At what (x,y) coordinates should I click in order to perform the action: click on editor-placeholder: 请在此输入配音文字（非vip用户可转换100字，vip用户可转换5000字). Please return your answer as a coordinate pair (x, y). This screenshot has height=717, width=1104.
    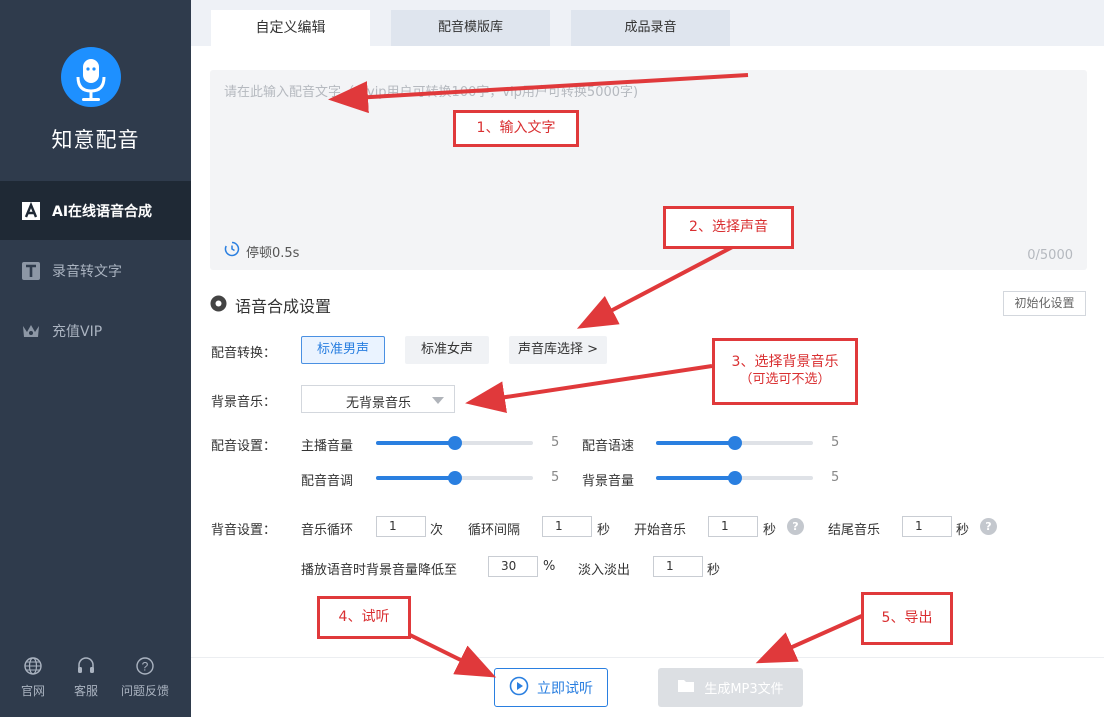
    Looking at the image, I should click on (431, 92).